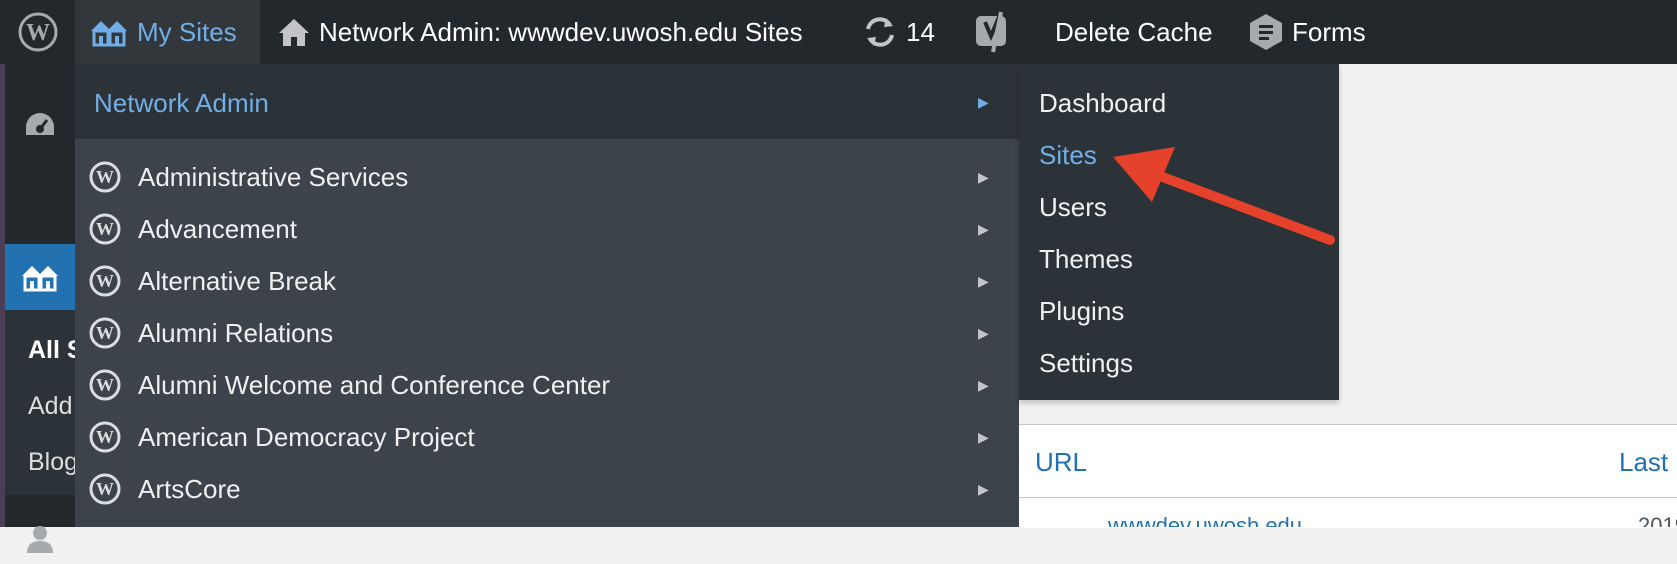  What do you see at coordinates (1208, 520) in the screenshot?
I see `table-row-url: wwwdev.uwosh.edu` at bounding box center [1208, 520].